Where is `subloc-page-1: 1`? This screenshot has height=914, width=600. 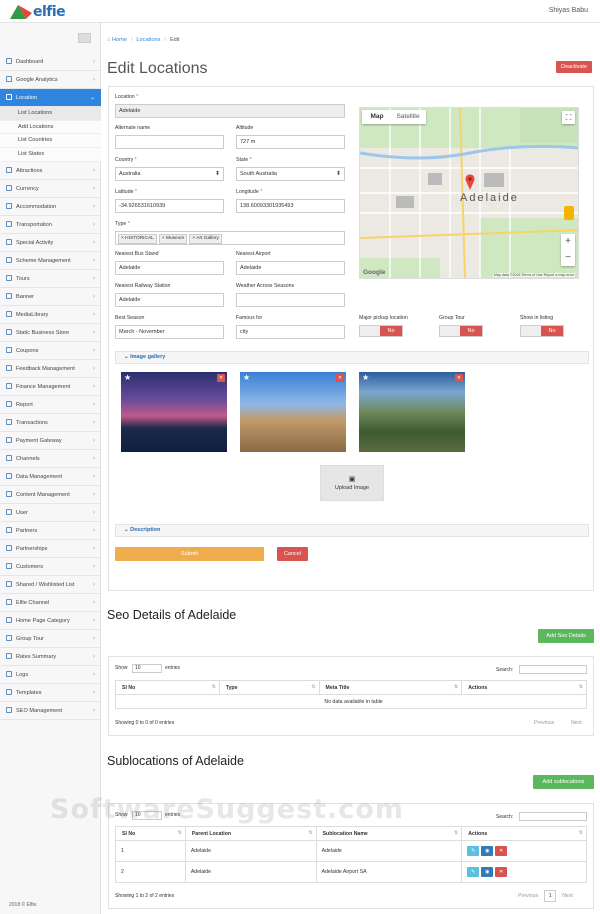 subloc-page-1: 1 is located at coordinates (550, 896).